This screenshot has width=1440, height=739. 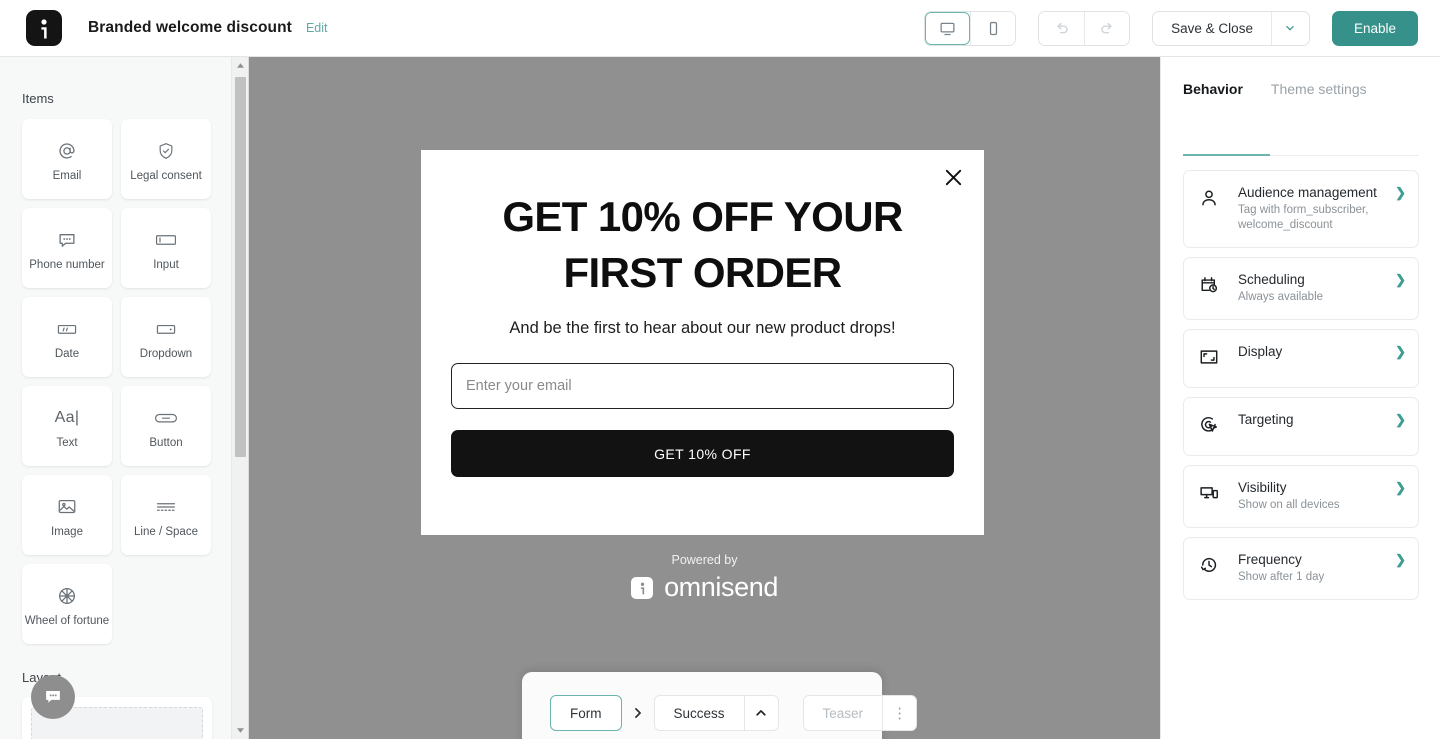 What do you see at coordinates (1218, 288) in the screenshot?
I see `calendar-clock-icon` at bounding box center [1218, 288].